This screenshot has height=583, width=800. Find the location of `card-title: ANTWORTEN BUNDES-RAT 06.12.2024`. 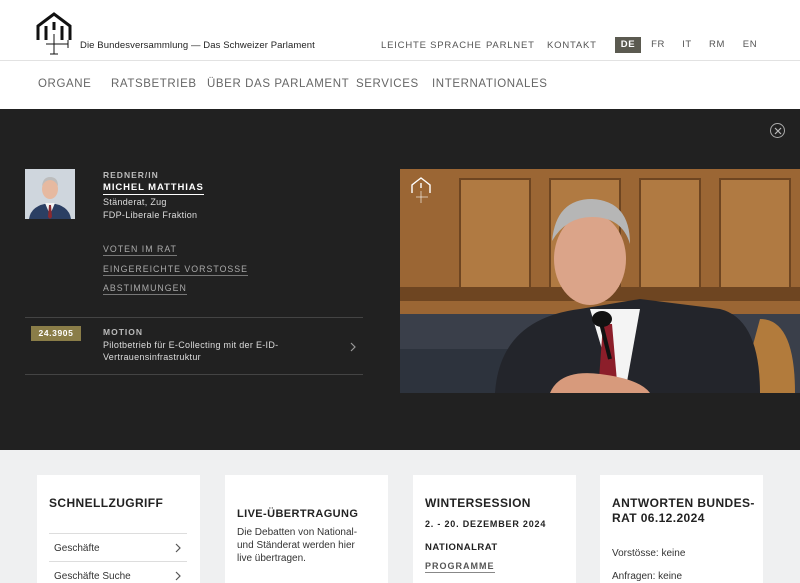

card-title: ANTWORTEN BUNDES-RAT 06.12.2024 is located at coordinates (683, 510).